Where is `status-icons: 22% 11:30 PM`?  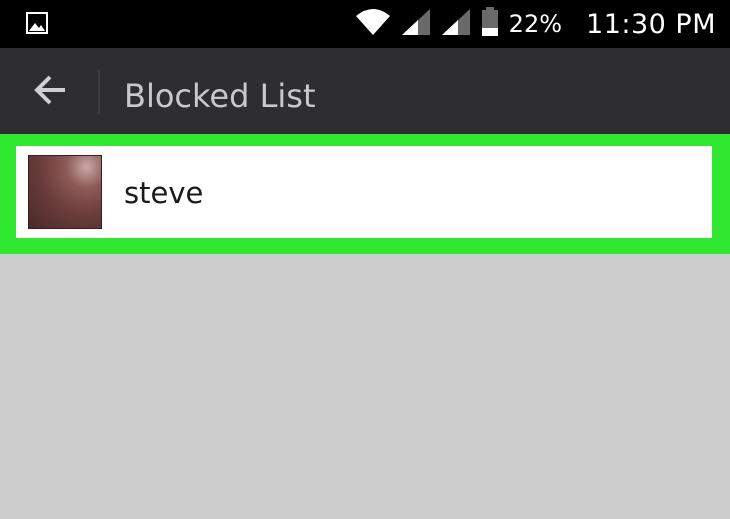 status-icons: 22% 11:30 PM is located at coordinates (535, 24).